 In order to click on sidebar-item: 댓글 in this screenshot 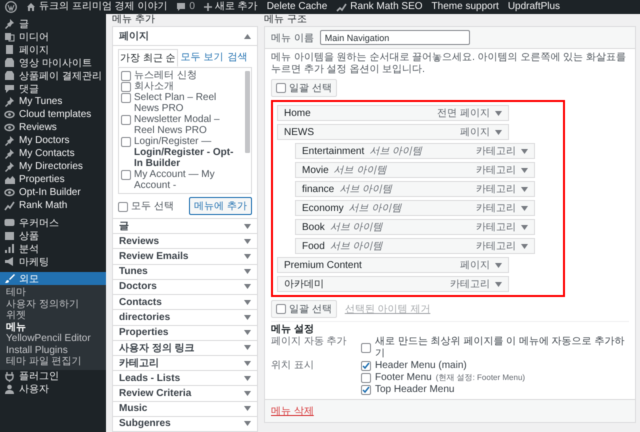, I will do `click(53, 88)`.